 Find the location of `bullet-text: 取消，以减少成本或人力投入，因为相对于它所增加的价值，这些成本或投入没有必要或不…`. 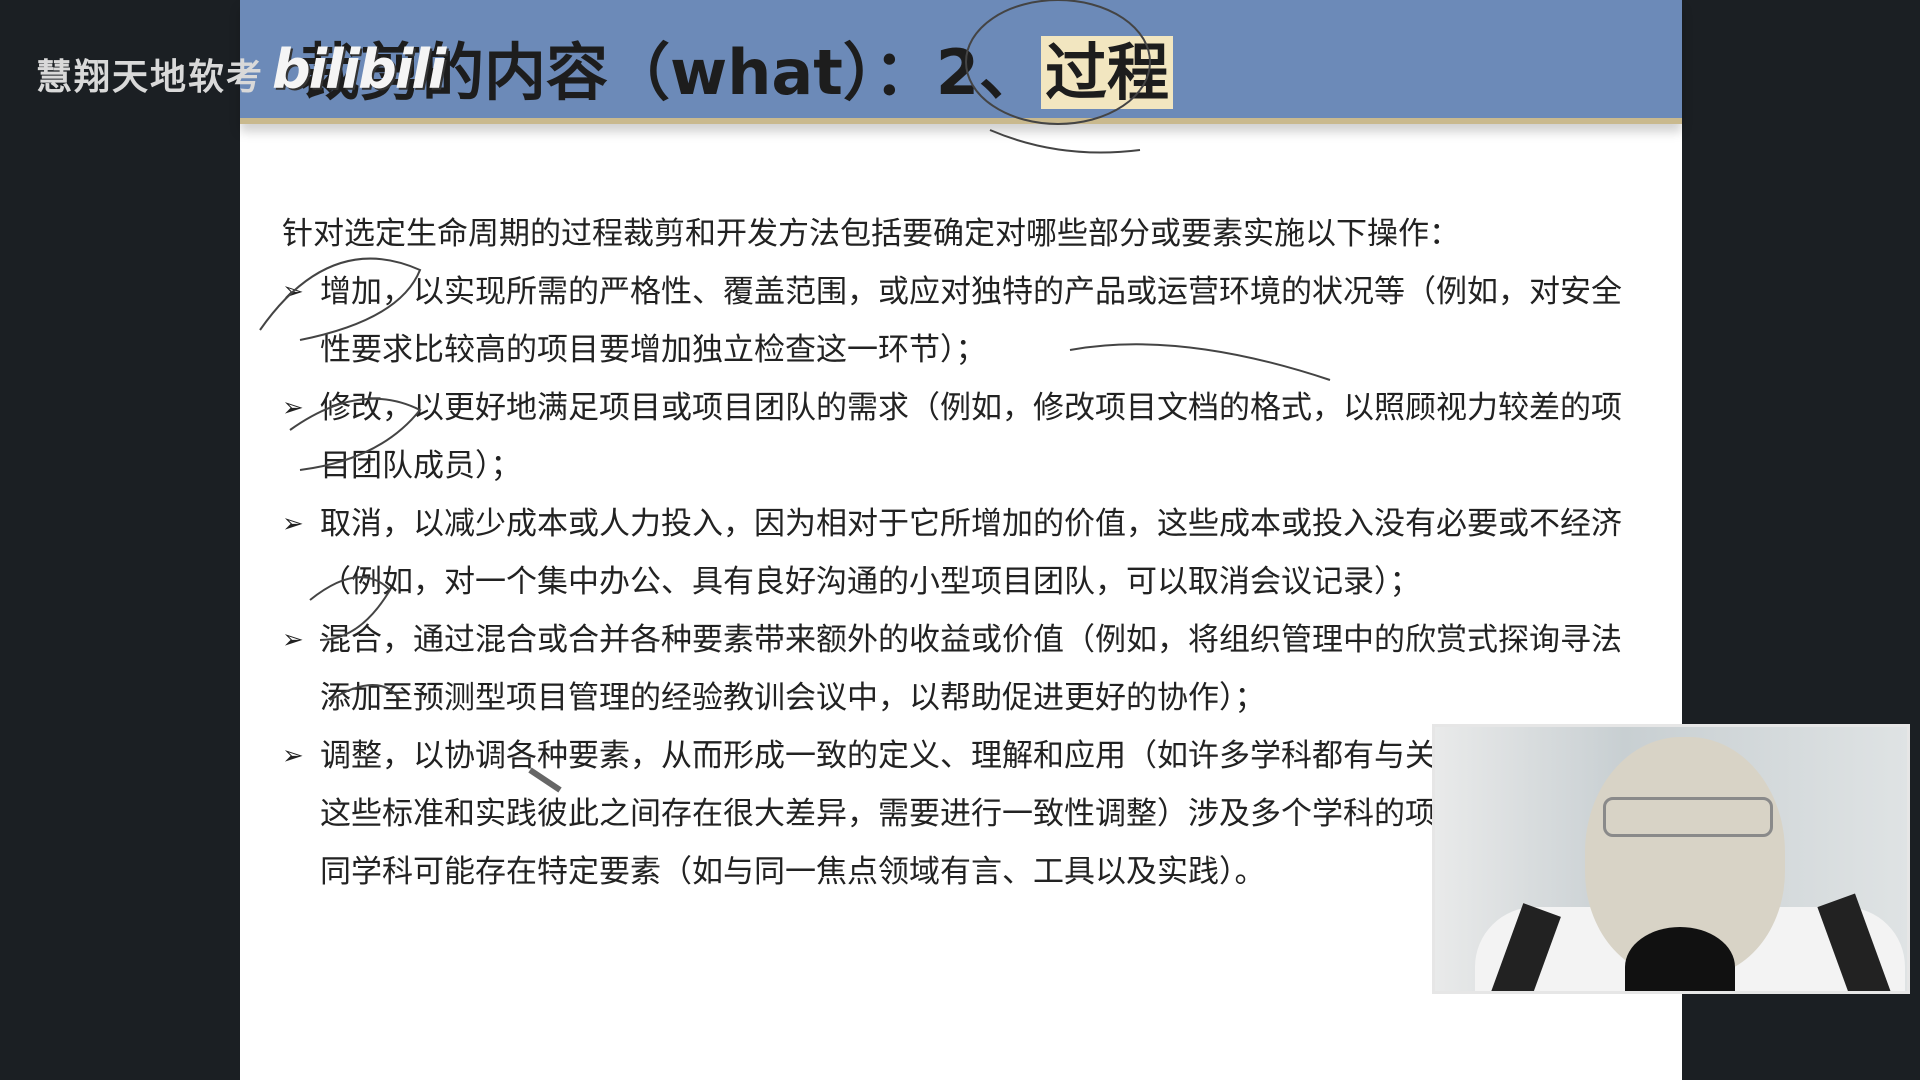

bullet-text: 取消，以减少成本或人力投入，因为相对于它所增加的价值，这些成本或投入没有必要或不… is located at coordinates (971, 553).